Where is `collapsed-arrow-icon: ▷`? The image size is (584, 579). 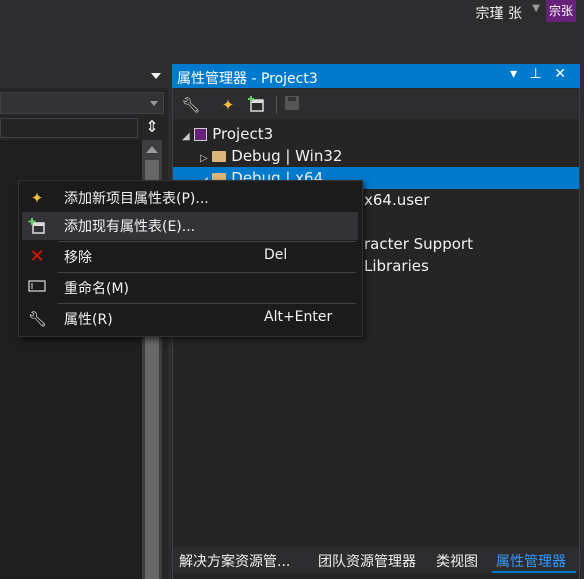 collapsed-arrow-icon: ▷ is located at coordinates (204, 158).